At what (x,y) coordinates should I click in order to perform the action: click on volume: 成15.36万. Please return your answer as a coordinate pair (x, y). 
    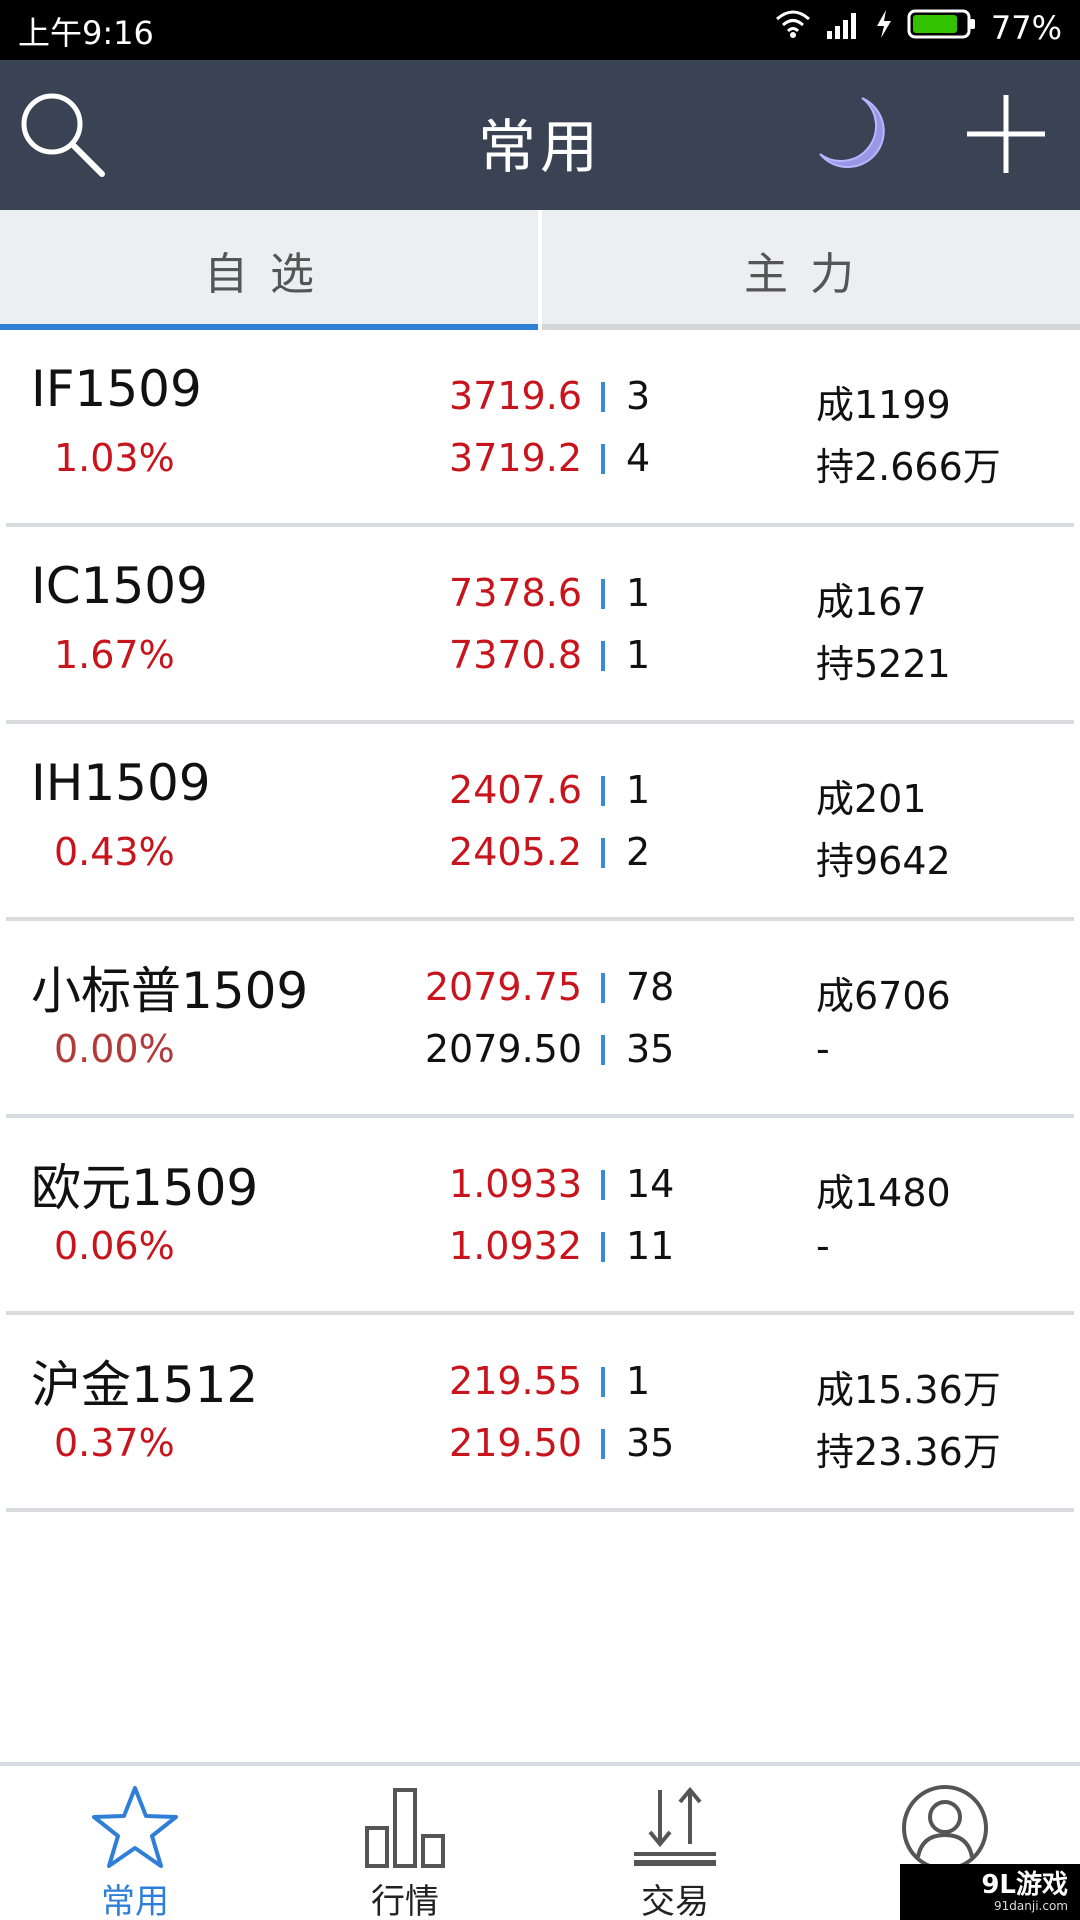
    Looking at the image, I should click on (908, 1390).